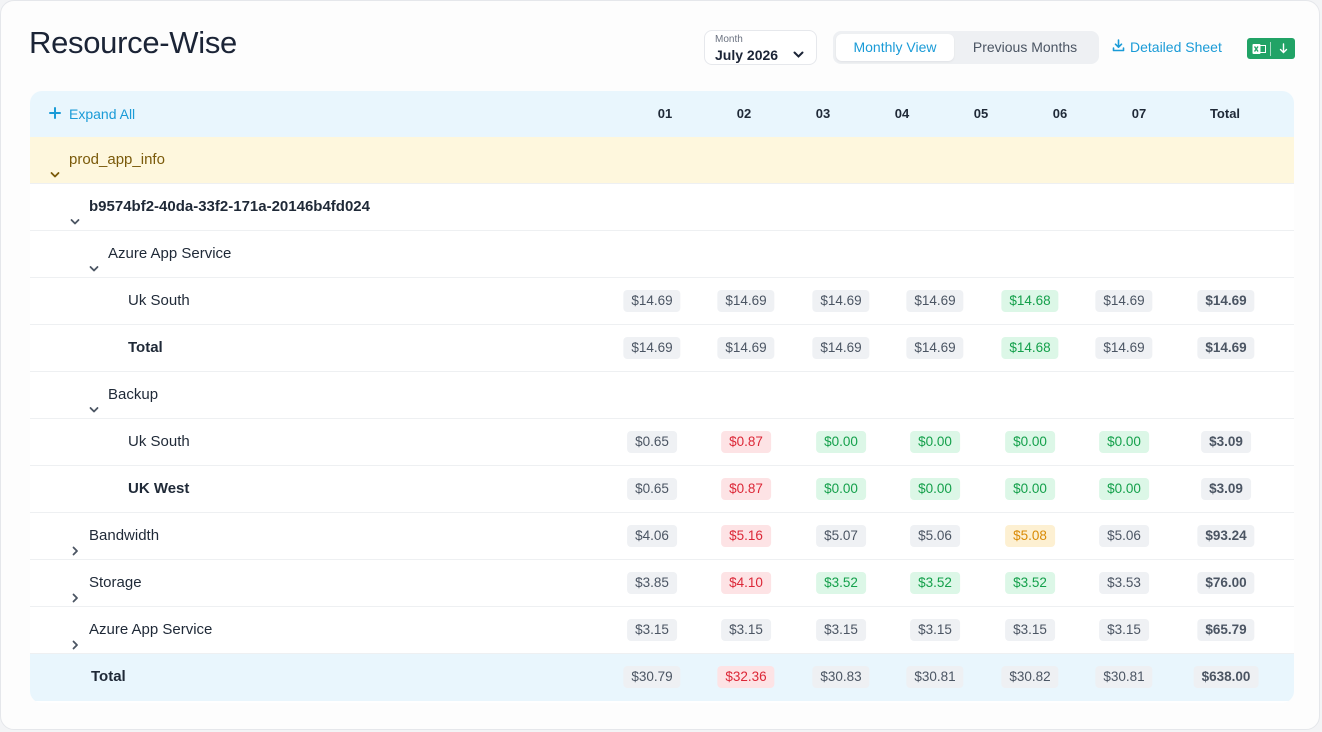 The height and width of the screenshot is (732, 1322). Describe the element at coordinates (747, 55) in the screenshot. I see `month-select-value: July 2026` at that location.